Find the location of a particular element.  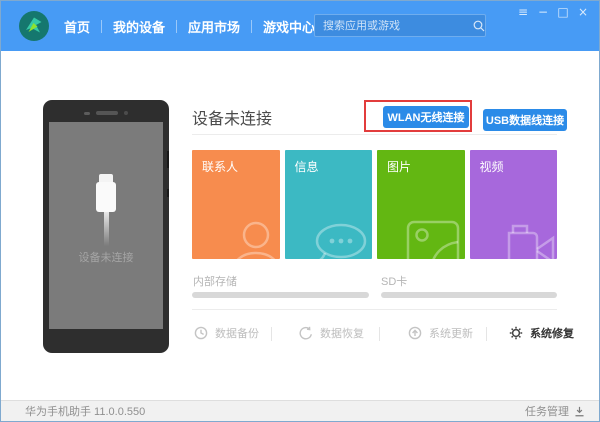

nav-item-my-device: 我的设备 is located at coordinates (139, 26).